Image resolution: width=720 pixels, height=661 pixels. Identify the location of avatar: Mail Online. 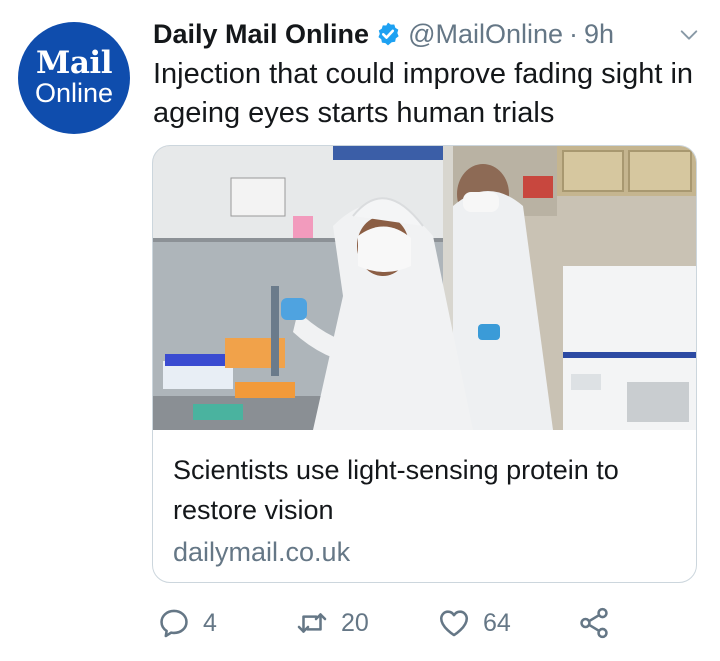
(74, 78).